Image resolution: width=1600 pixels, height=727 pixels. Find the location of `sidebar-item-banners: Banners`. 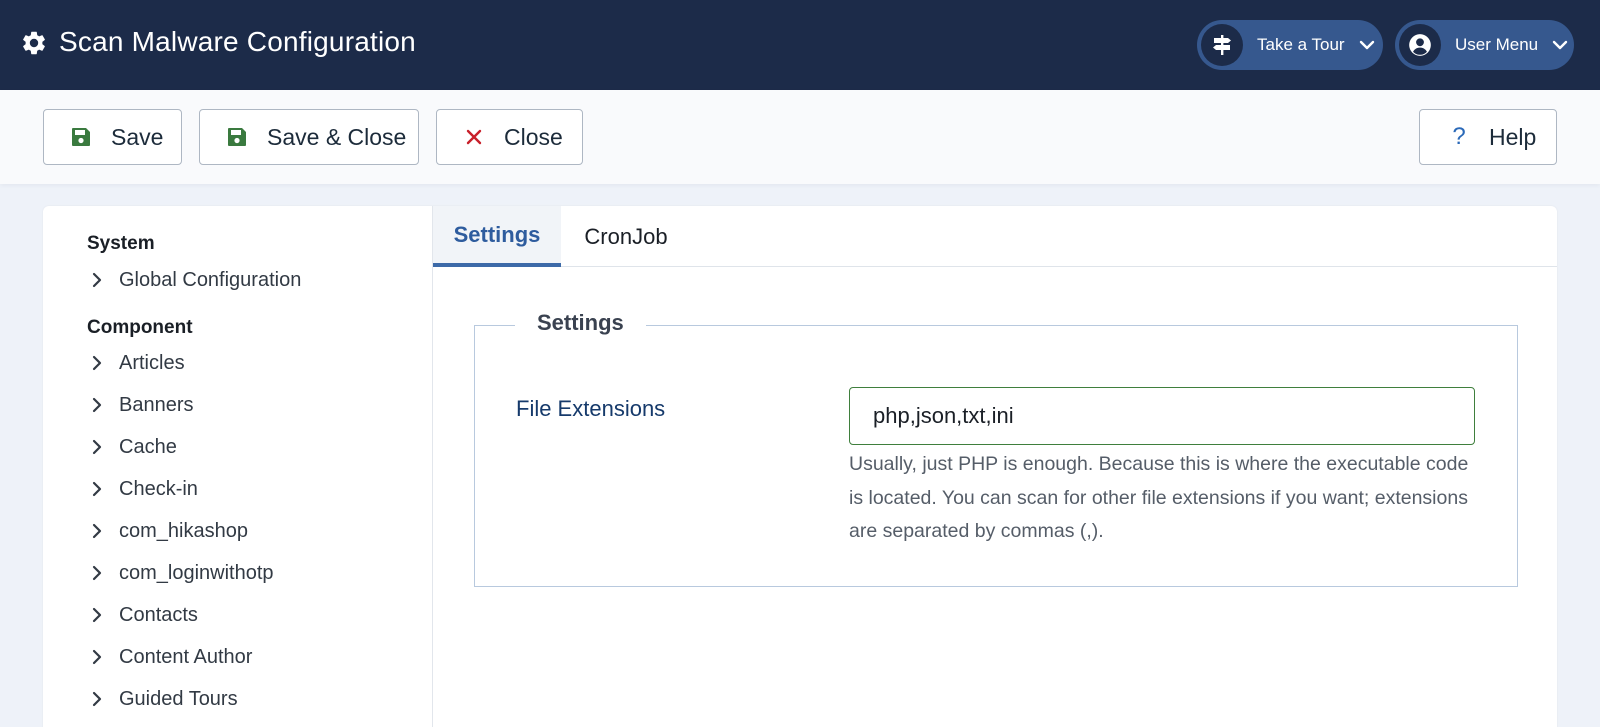

sidebar-item-banners: Banners is located at coordinates (141, 405).